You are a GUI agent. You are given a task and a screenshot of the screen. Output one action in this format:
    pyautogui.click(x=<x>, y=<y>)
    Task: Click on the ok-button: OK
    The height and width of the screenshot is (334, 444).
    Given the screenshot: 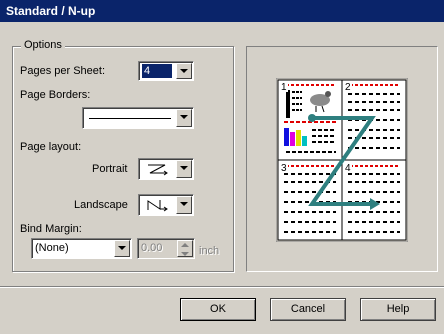 What is the action you would take?
    pyautogui.click(x=218, y=309)
    